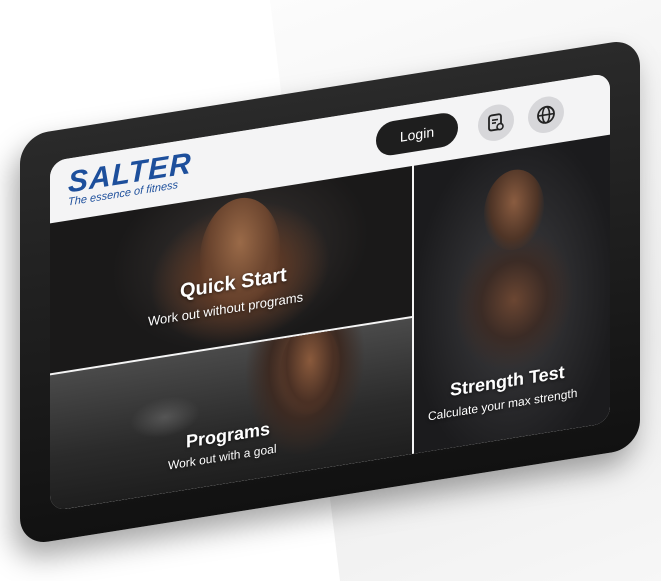 This screenshot has width=661, height=581. I want to click on brand-logo: SALTER The essence of fitness, so click(130, 178).